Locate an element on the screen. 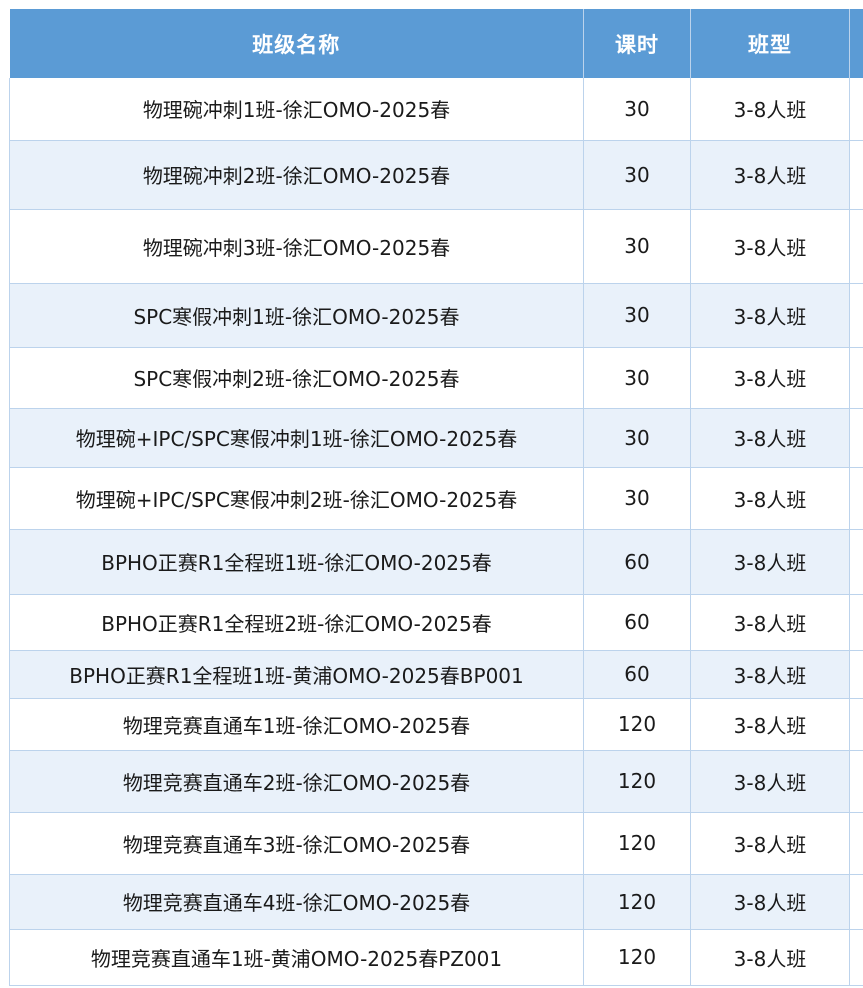 The width and height of the screenshot is (863, 988). table-row: 物理碗冲刺2班-徐汇OMO-2025春 30 3-8人班 is located at coordinates (436, 175).